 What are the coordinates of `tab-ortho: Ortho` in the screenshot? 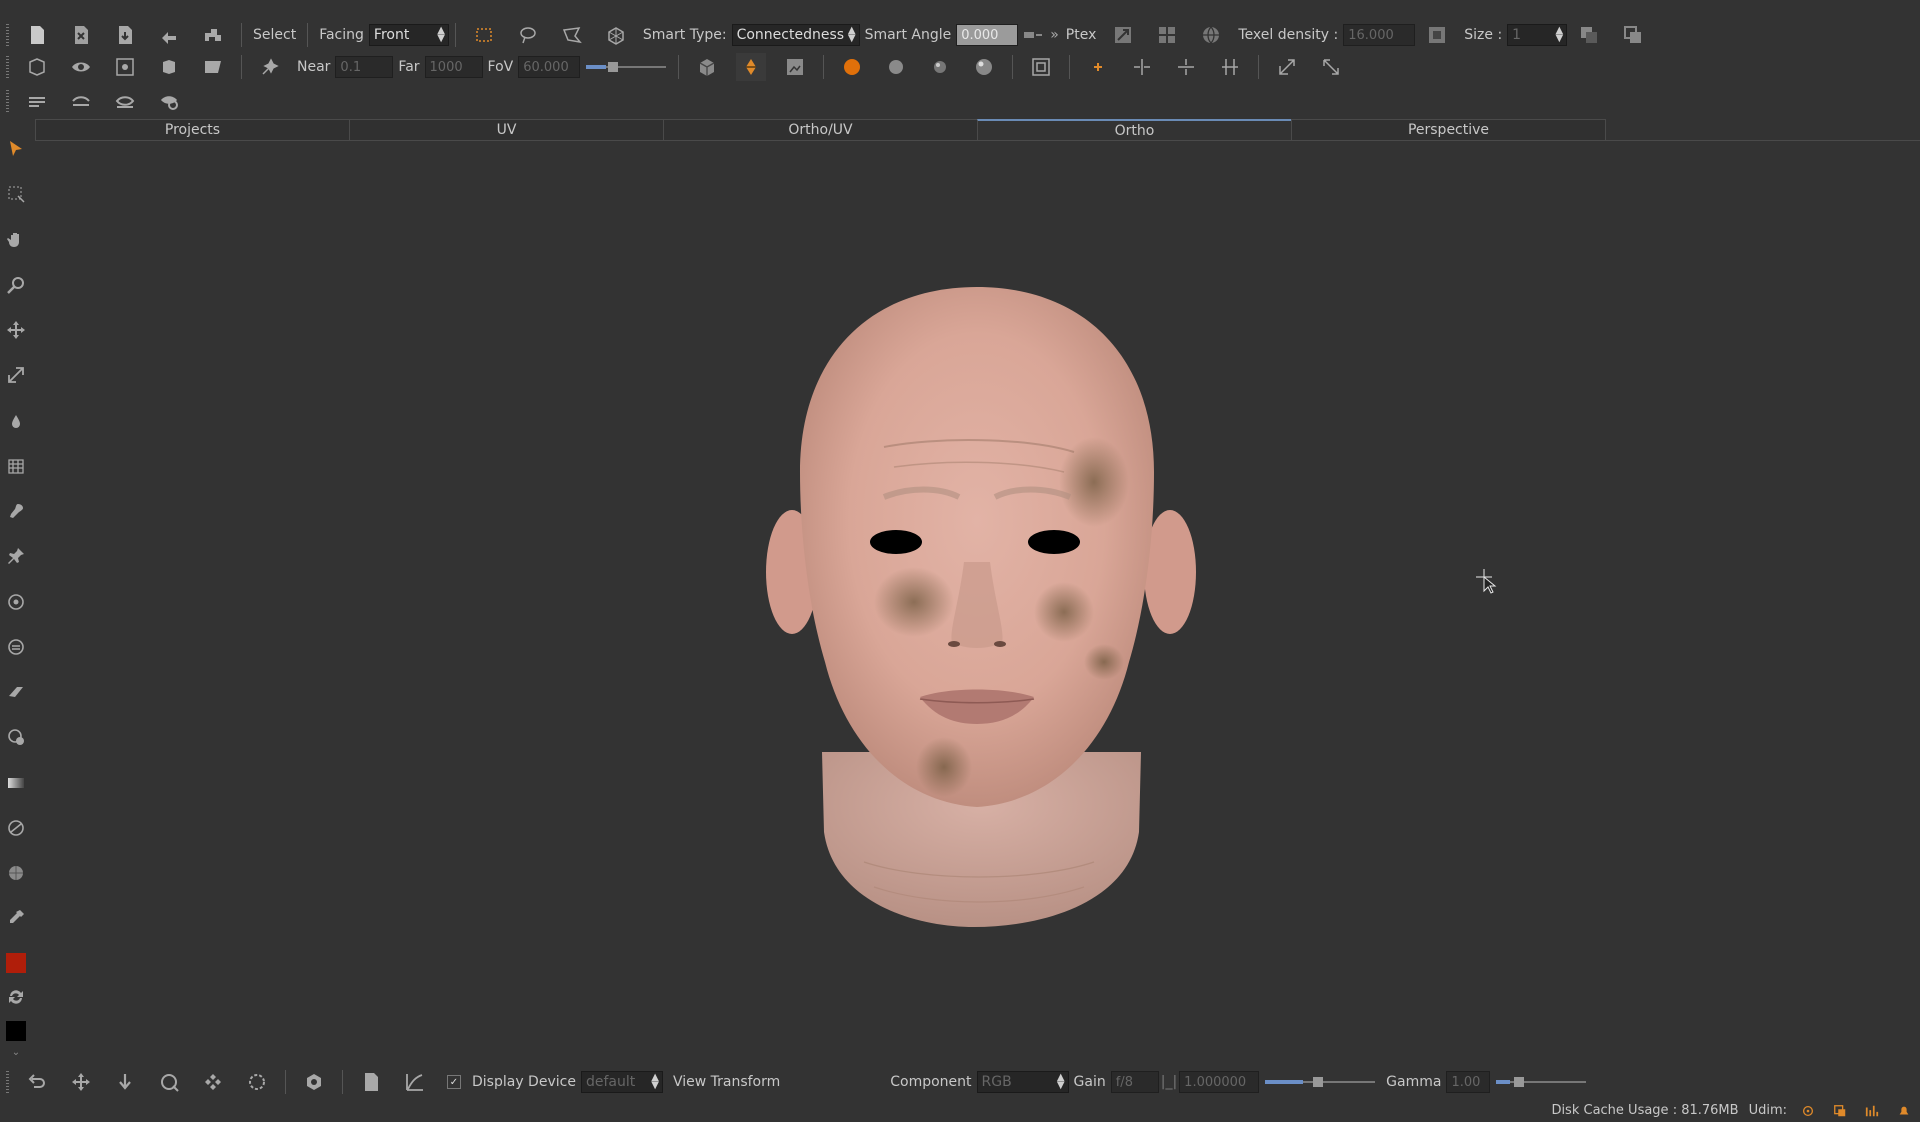 It's located at (1134, 130).